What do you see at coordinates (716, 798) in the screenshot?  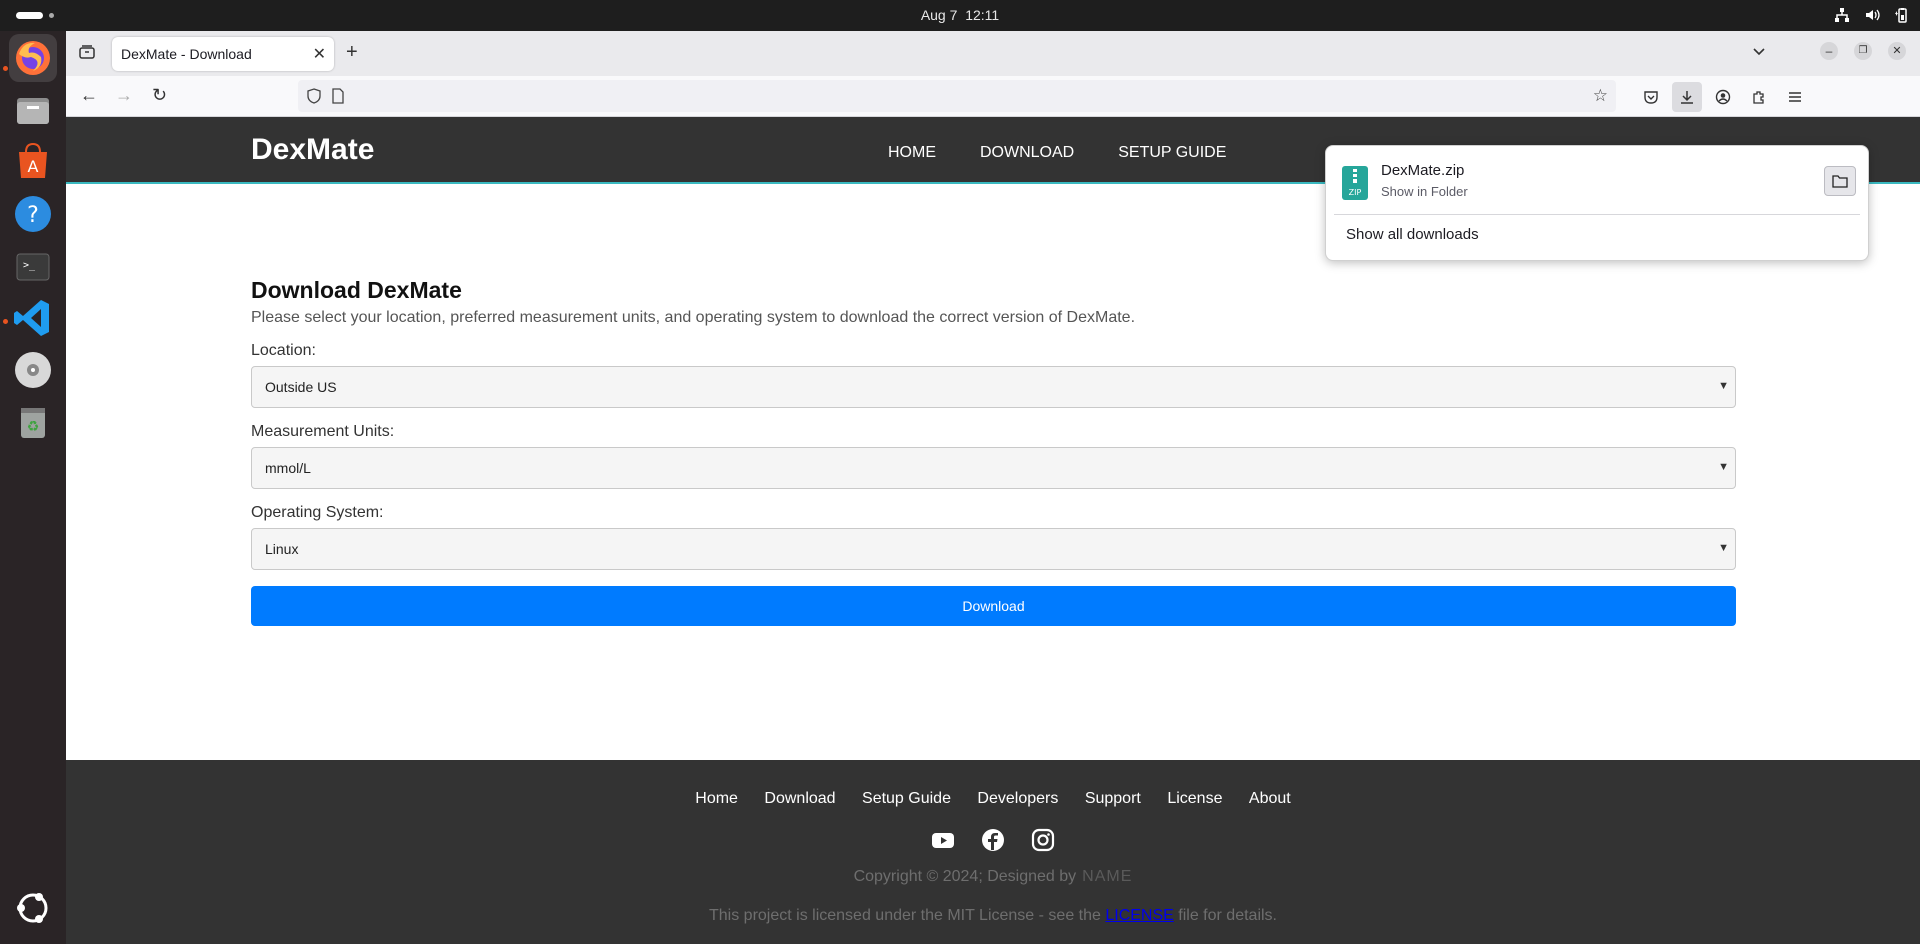 I see `footer-link-home: Home` at bounding box center [716, 798].